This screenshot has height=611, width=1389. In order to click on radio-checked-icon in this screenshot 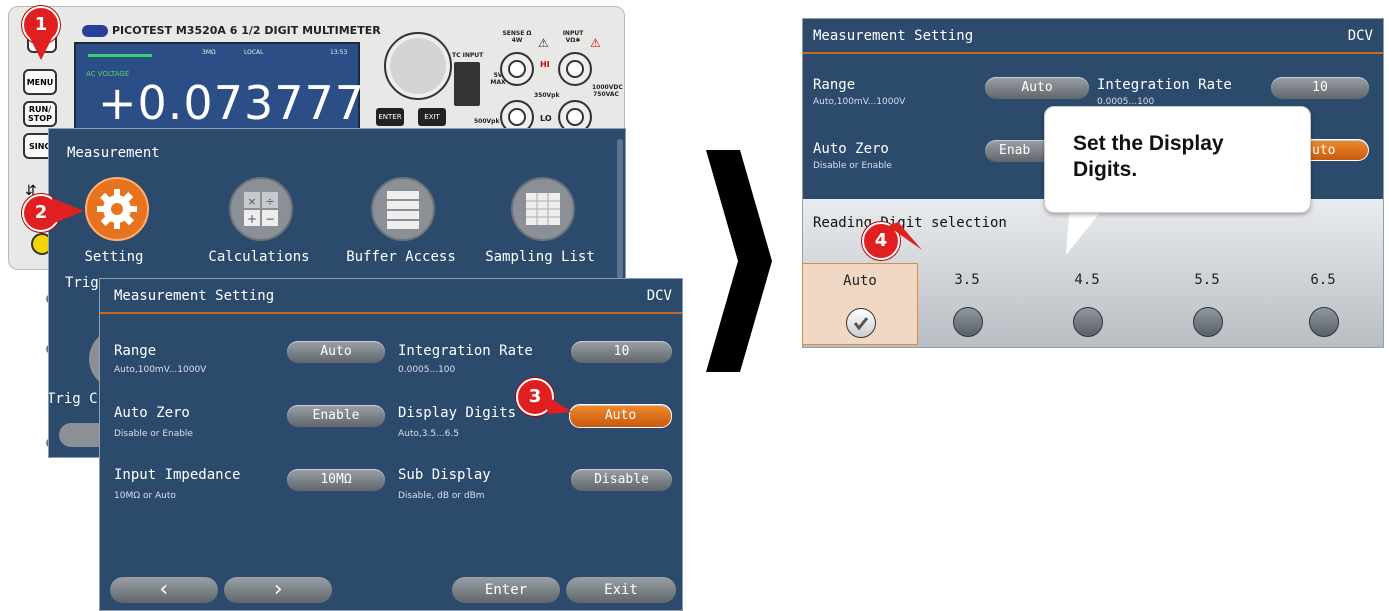, I will do `click(861, 323)`.